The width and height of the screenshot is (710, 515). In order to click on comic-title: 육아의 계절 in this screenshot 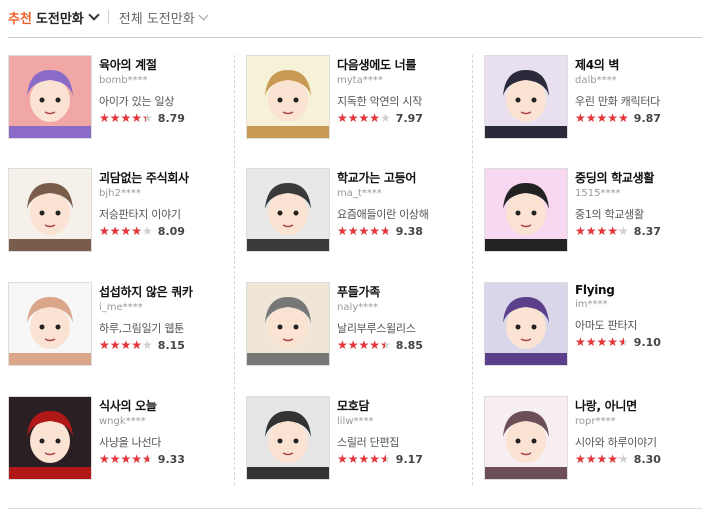, I will do `click(169, 64)`.